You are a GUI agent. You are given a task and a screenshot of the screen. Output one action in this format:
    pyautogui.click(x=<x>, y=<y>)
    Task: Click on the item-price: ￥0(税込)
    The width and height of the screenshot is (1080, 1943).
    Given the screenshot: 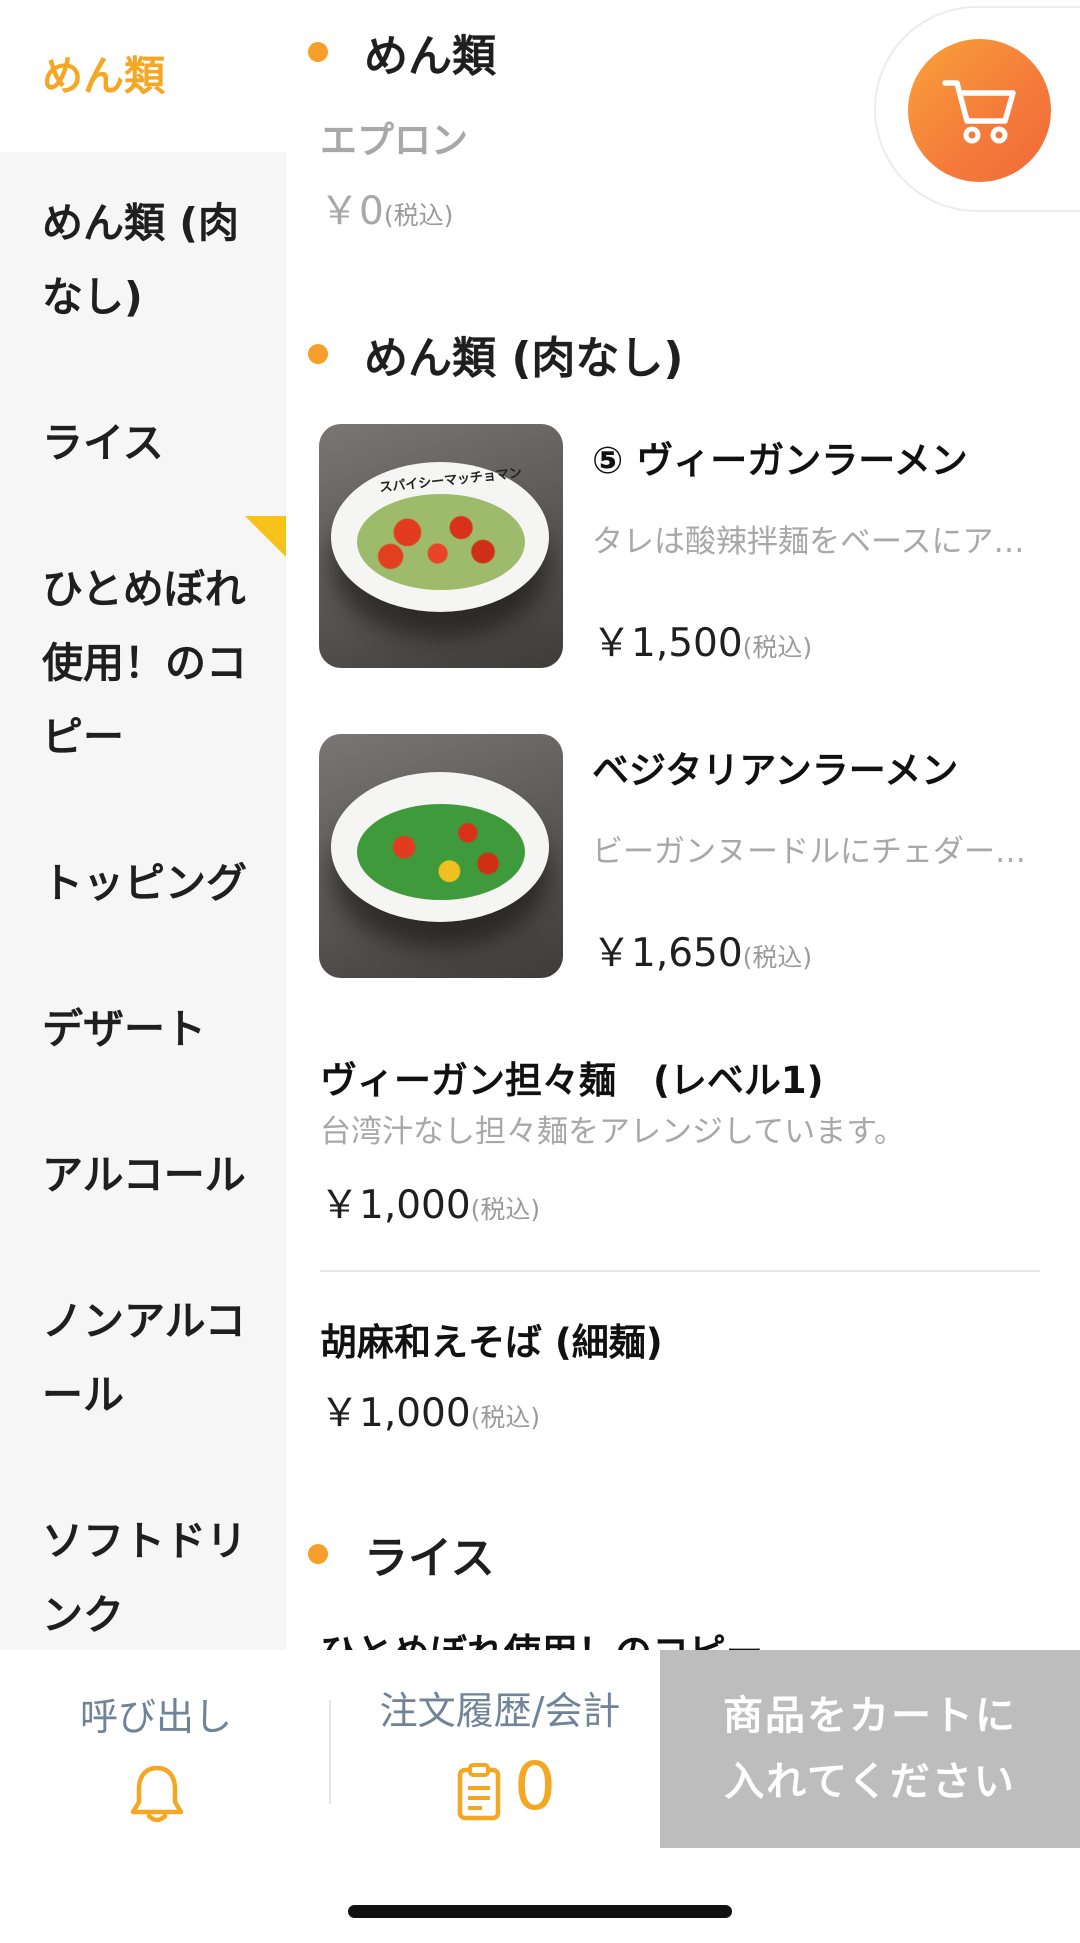 What is the action you would take?
    pyautogui.click(x=386, y=208)
    